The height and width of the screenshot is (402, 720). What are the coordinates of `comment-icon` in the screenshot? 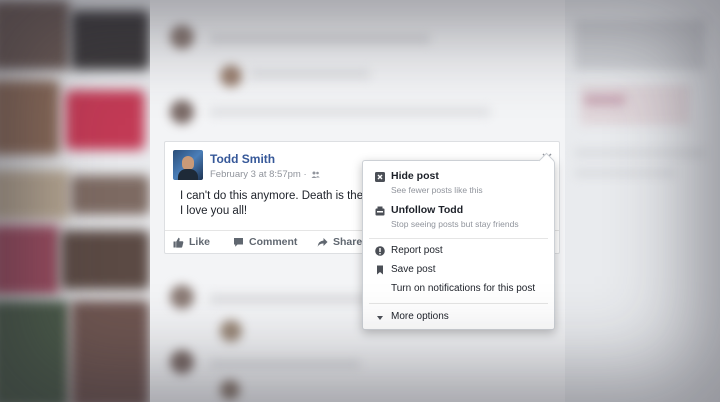 It's located at (238, 242).